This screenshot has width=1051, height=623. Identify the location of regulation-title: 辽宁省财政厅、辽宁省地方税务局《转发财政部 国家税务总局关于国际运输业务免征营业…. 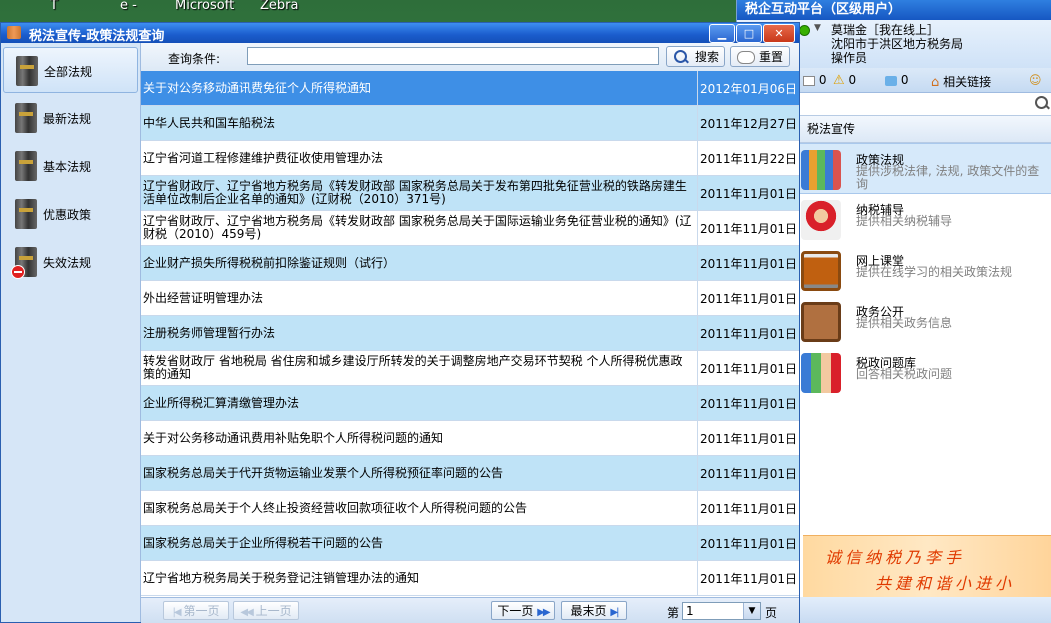
(418, 228).